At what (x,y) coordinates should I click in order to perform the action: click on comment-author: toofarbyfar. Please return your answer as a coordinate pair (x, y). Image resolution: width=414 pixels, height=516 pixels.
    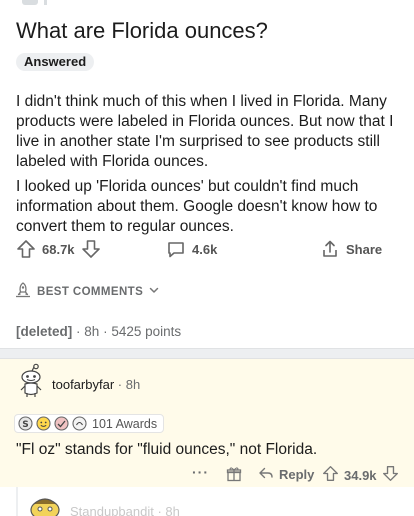
    Looking at the image, I should click on (83, 384).